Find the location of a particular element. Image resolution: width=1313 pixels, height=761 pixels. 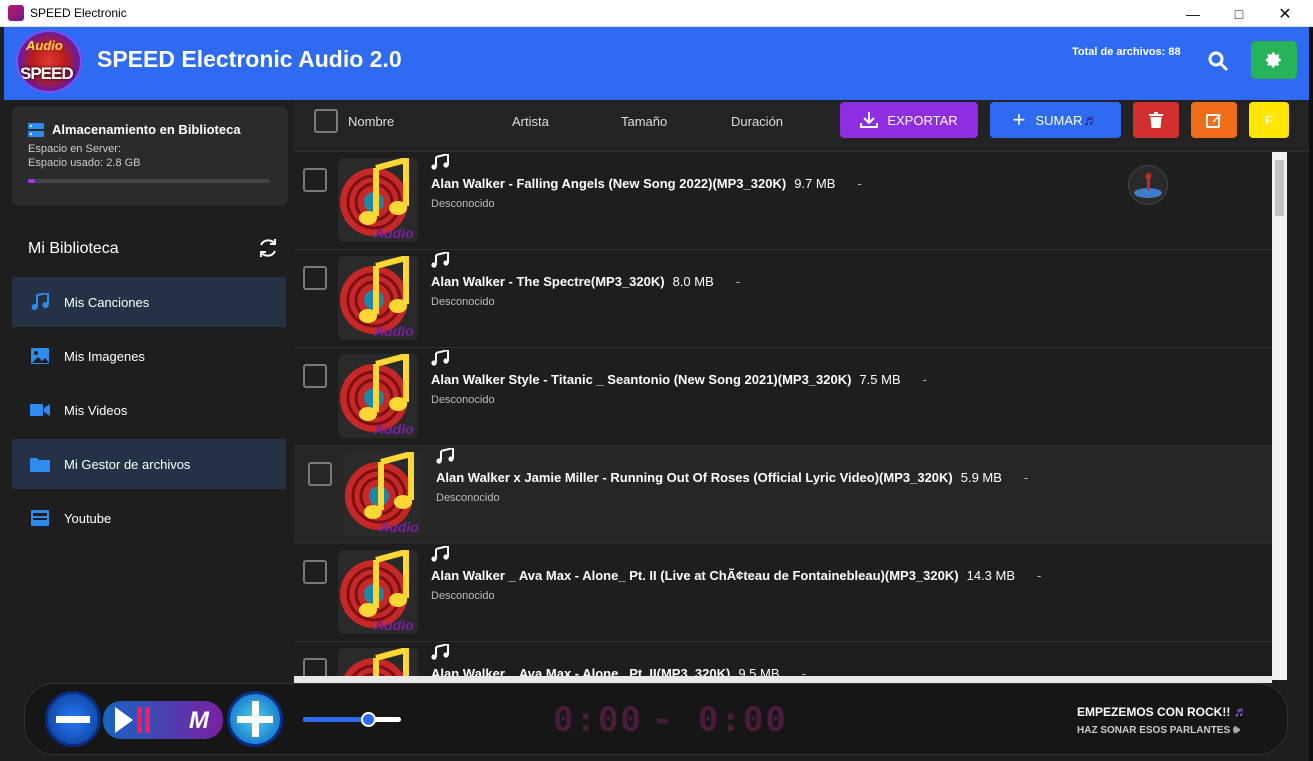

logo-text-top: Audio is located at coordinates (44, 45).